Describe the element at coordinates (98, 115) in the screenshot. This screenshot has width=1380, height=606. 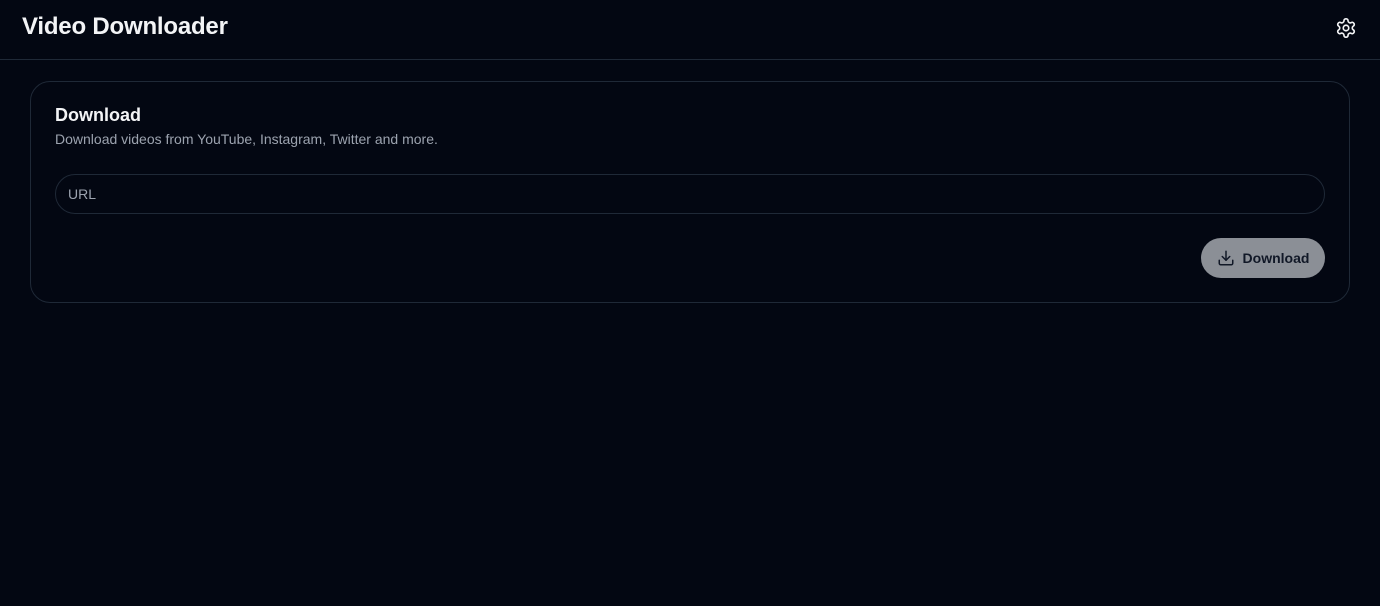
I see `card-title: Download` at that location.